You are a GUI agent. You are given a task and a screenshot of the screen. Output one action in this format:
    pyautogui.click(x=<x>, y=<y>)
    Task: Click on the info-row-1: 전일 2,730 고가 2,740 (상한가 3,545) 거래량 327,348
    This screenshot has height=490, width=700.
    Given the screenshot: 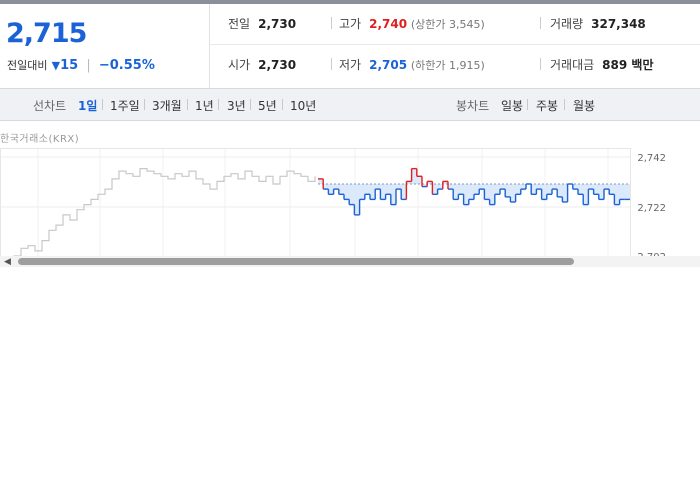 What is the action you would take?
    pyautogui.click(x=455, y=24)
    